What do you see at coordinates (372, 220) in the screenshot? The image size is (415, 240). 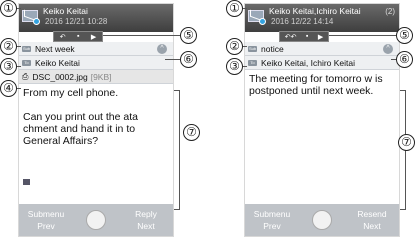 I see `resend-next-button: Resend Next` at bounding box center [372, 220].